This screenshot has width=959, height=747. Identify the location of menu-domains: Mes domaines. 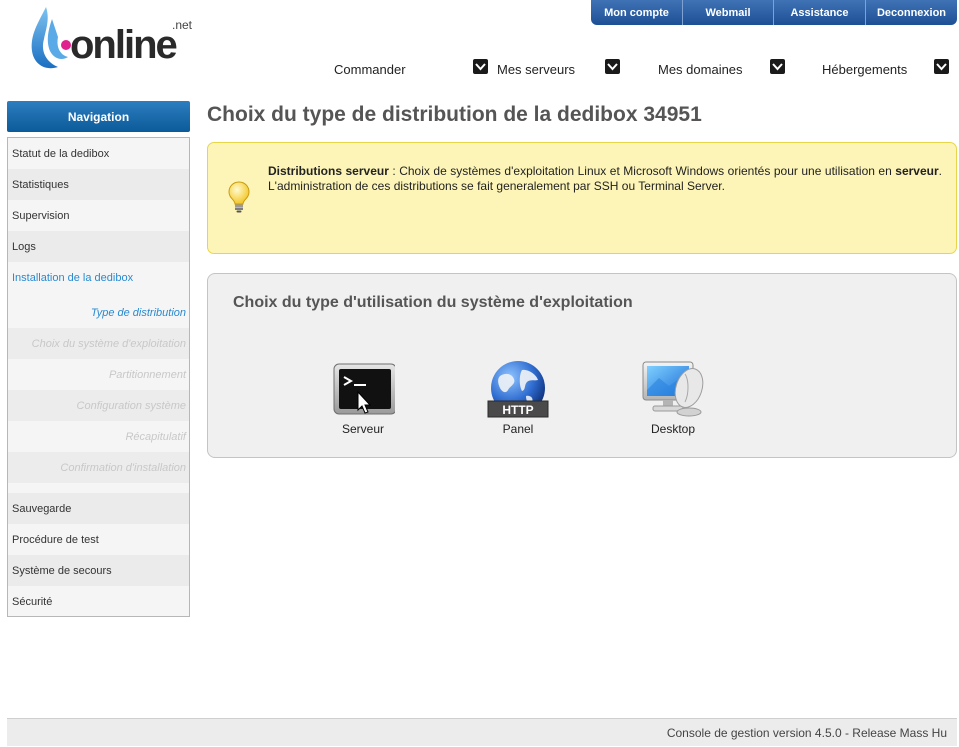
(723, 69).